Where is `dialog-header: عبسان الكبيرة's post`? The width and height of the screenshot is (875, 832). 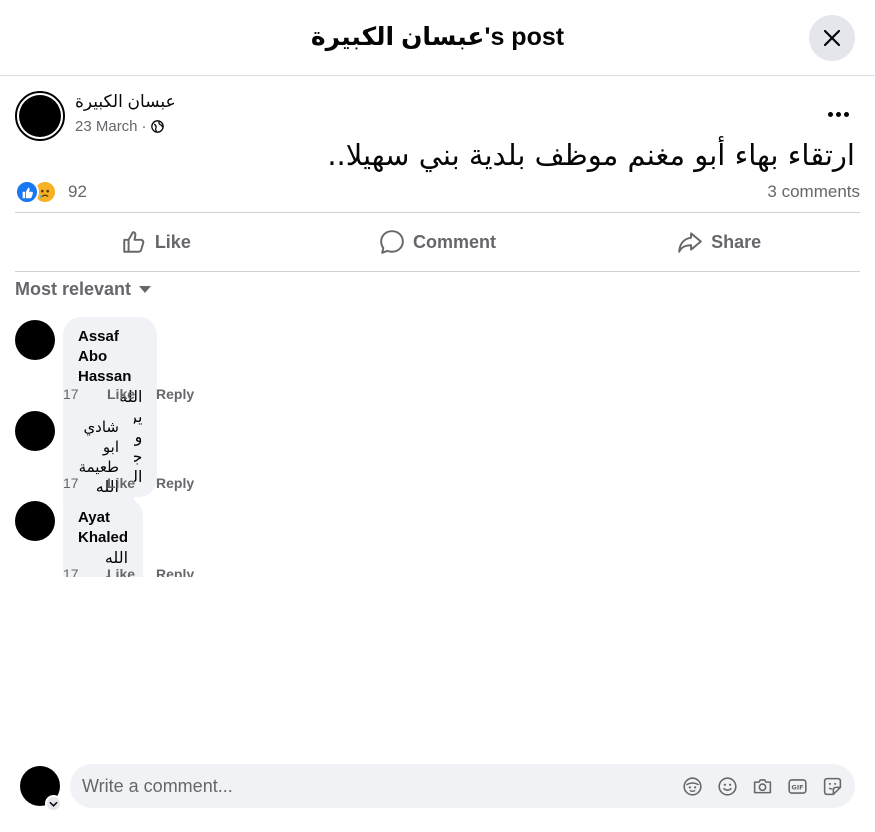 dialog-header: عبسان الكبيرة's post is located at coordinates (437, 38).